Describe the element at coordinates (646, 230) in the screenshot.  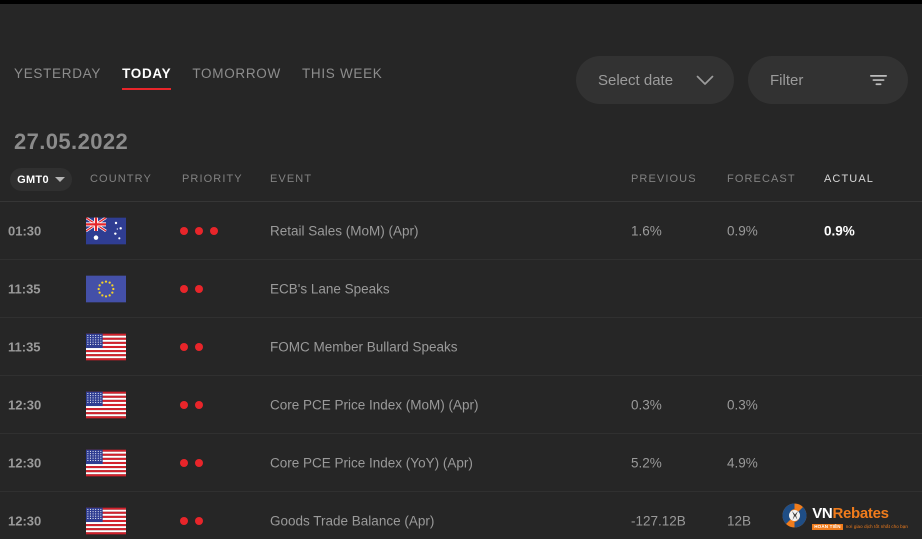
I see `event-previous-value: 1.6%` at that location.